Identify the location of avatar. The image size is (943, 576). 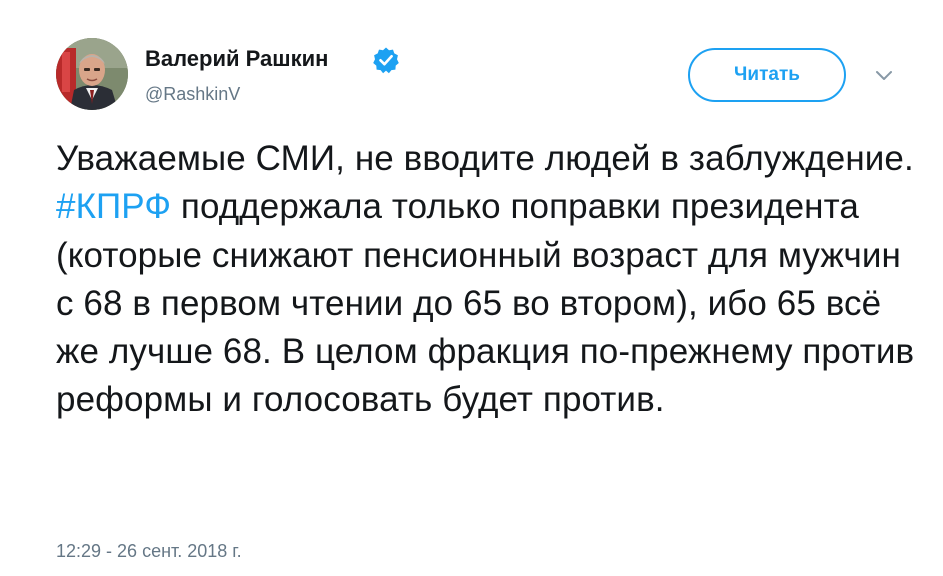
(92, 74).